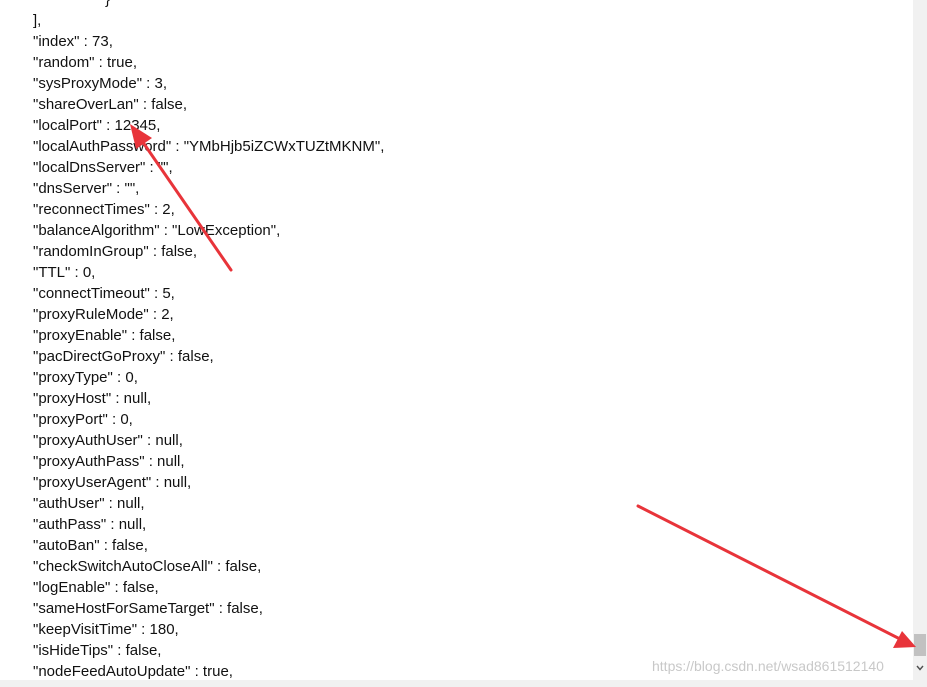  What do you see at coordinates (86, 188) in the screenshot?
I see `code-line-dns-server: "dnsServer" : "",` at bounding box center [86, 188].